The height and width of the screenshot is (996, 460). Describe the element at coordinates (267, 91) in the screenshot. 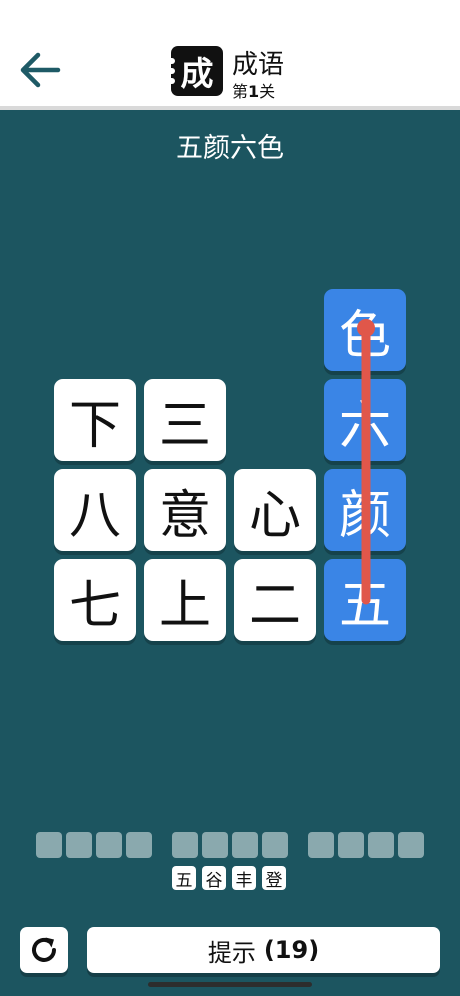

I see `level-suffix: 关` at that location.